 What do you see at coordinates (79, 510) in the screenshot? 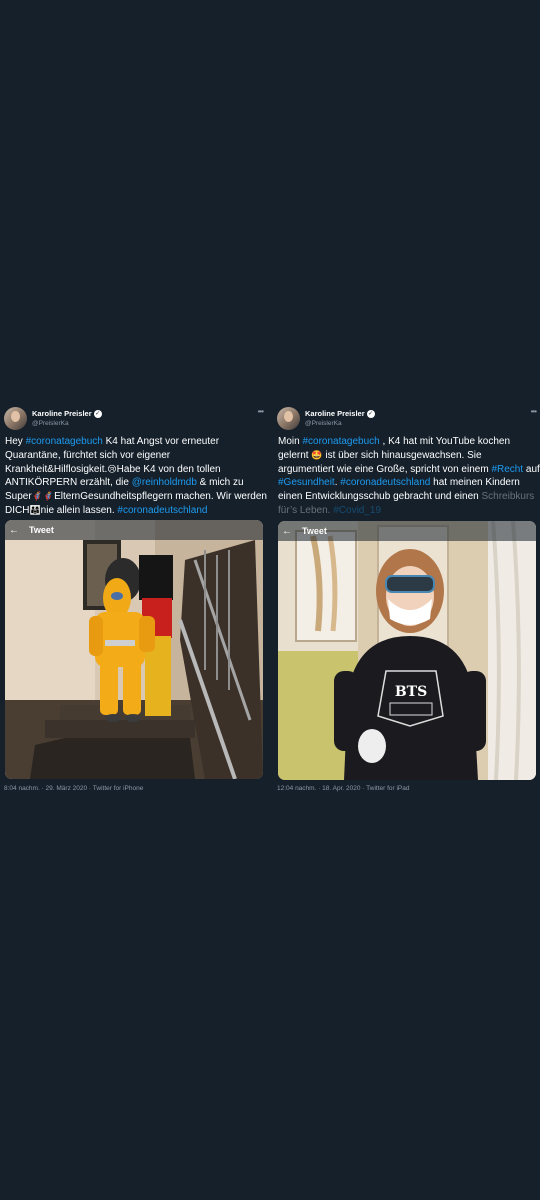
I see `tweet-text-segment: nie allein lassen.` at bounding box center [79, 510].